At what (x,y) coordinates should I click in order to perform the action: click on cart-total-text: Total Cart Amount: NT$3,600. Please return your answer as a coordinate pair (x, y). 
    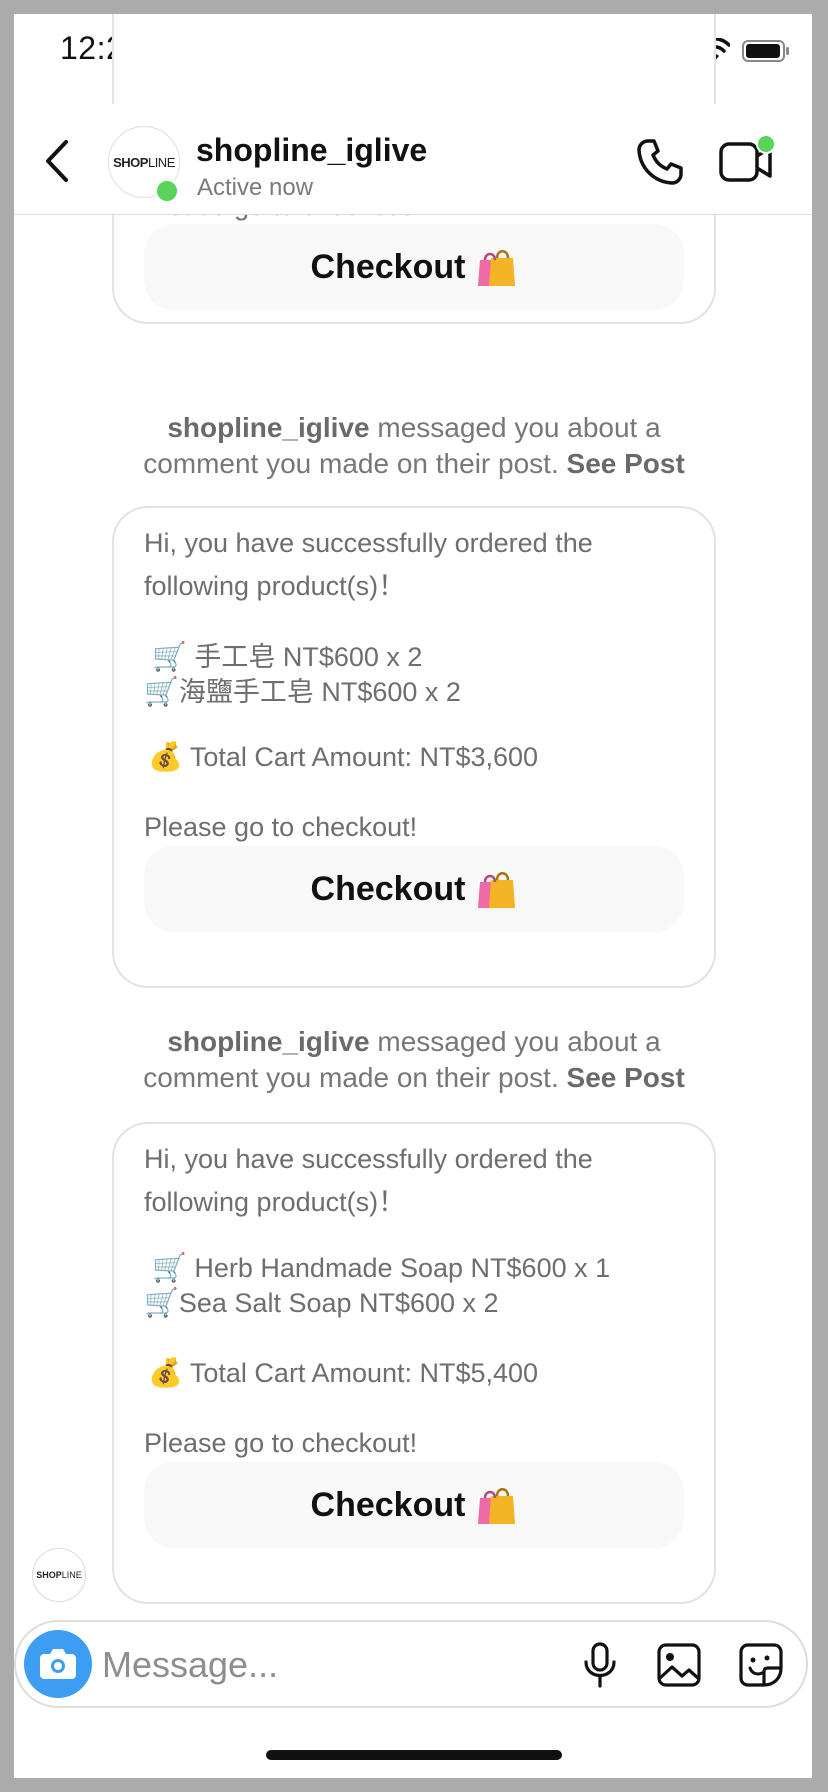
    Looking at the image, I should click on (364, 757).